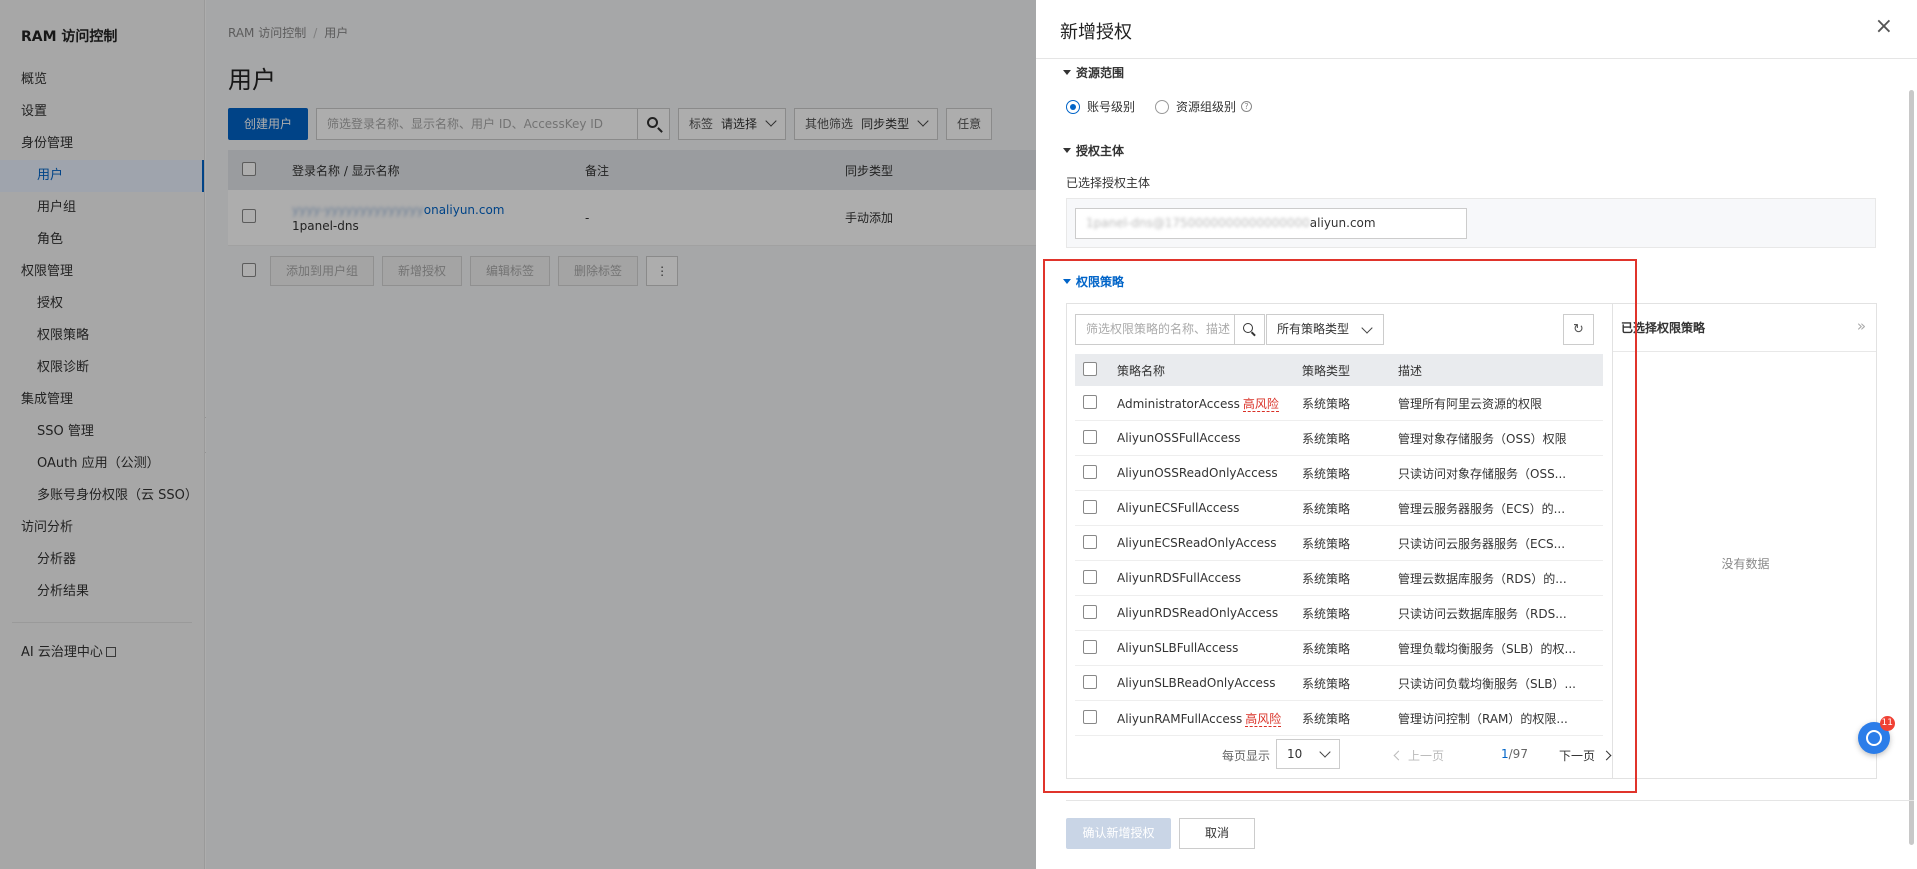 The width and height of the screenshot is (1917, 869). What do you see at coordinates (1100, 151) in the screenshot?
I see `section-title: 授权主体` at bounding box center [1100, 151].